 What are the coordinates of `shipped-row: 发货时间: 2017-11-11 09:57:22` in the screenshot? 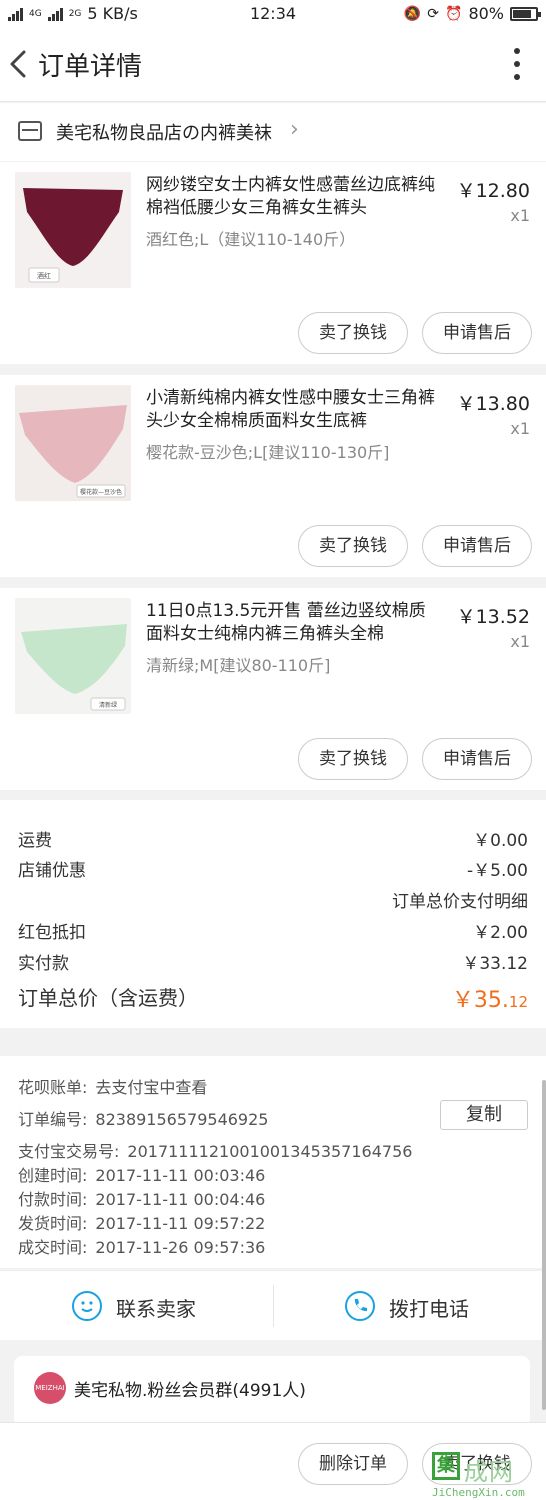 It's located at (141, 1222).